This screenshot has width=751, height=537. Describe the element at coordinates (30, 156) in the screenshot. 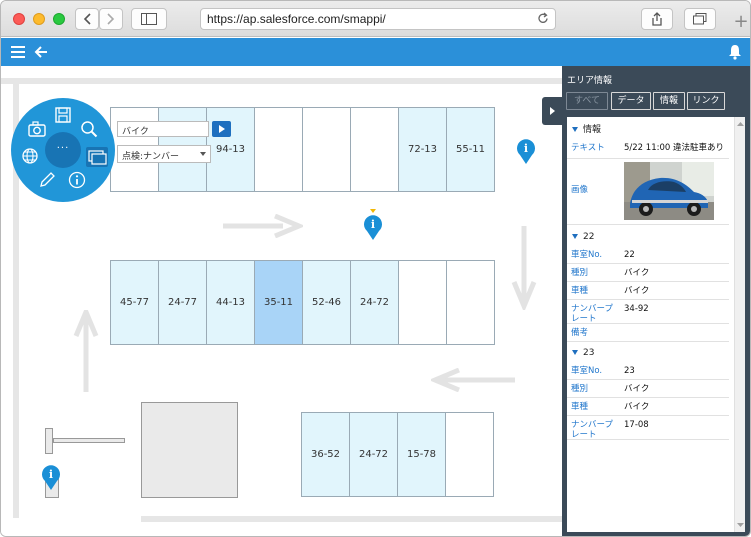

I see `globe-icon` at that location.